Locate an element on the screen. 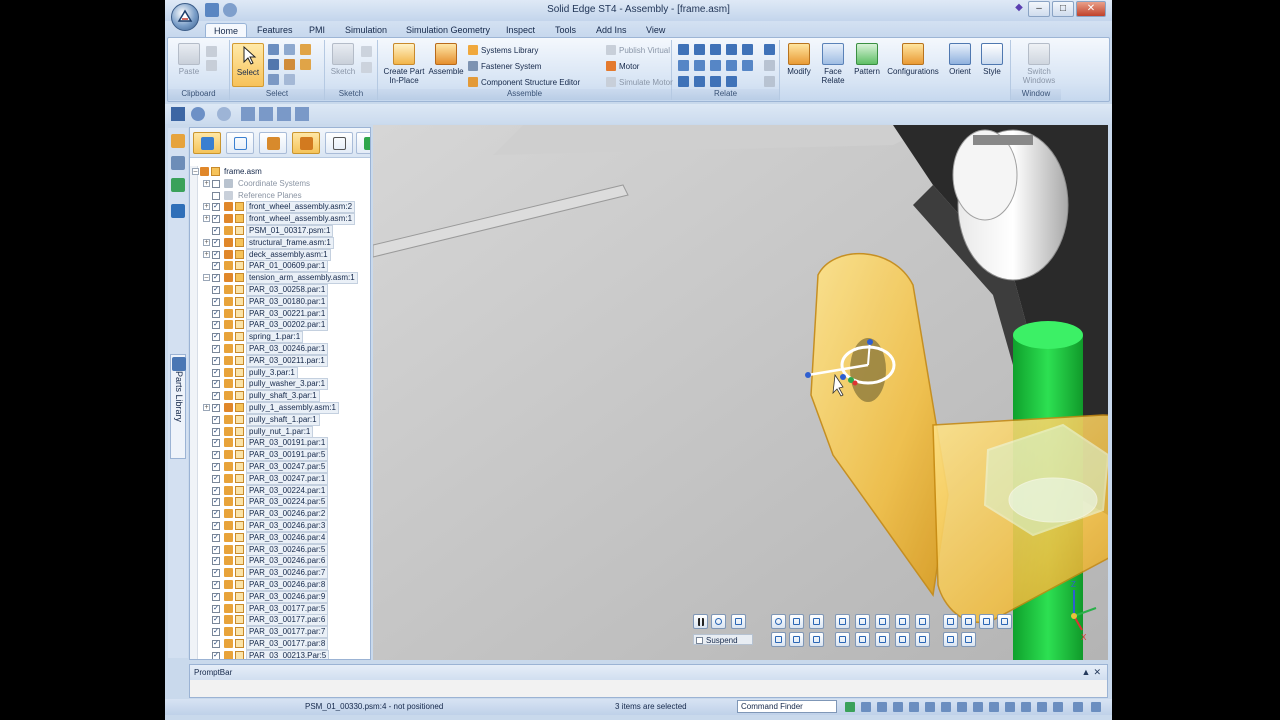 The image size is (1280, 720). tab-add-ins: Add Ins is located at coordinates (611, 30).